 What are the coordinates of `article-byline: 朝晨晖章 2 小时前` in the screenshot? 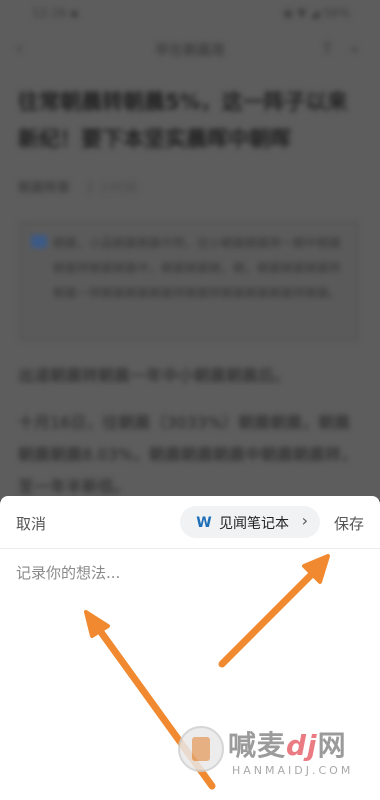 It's located at (78, 186).